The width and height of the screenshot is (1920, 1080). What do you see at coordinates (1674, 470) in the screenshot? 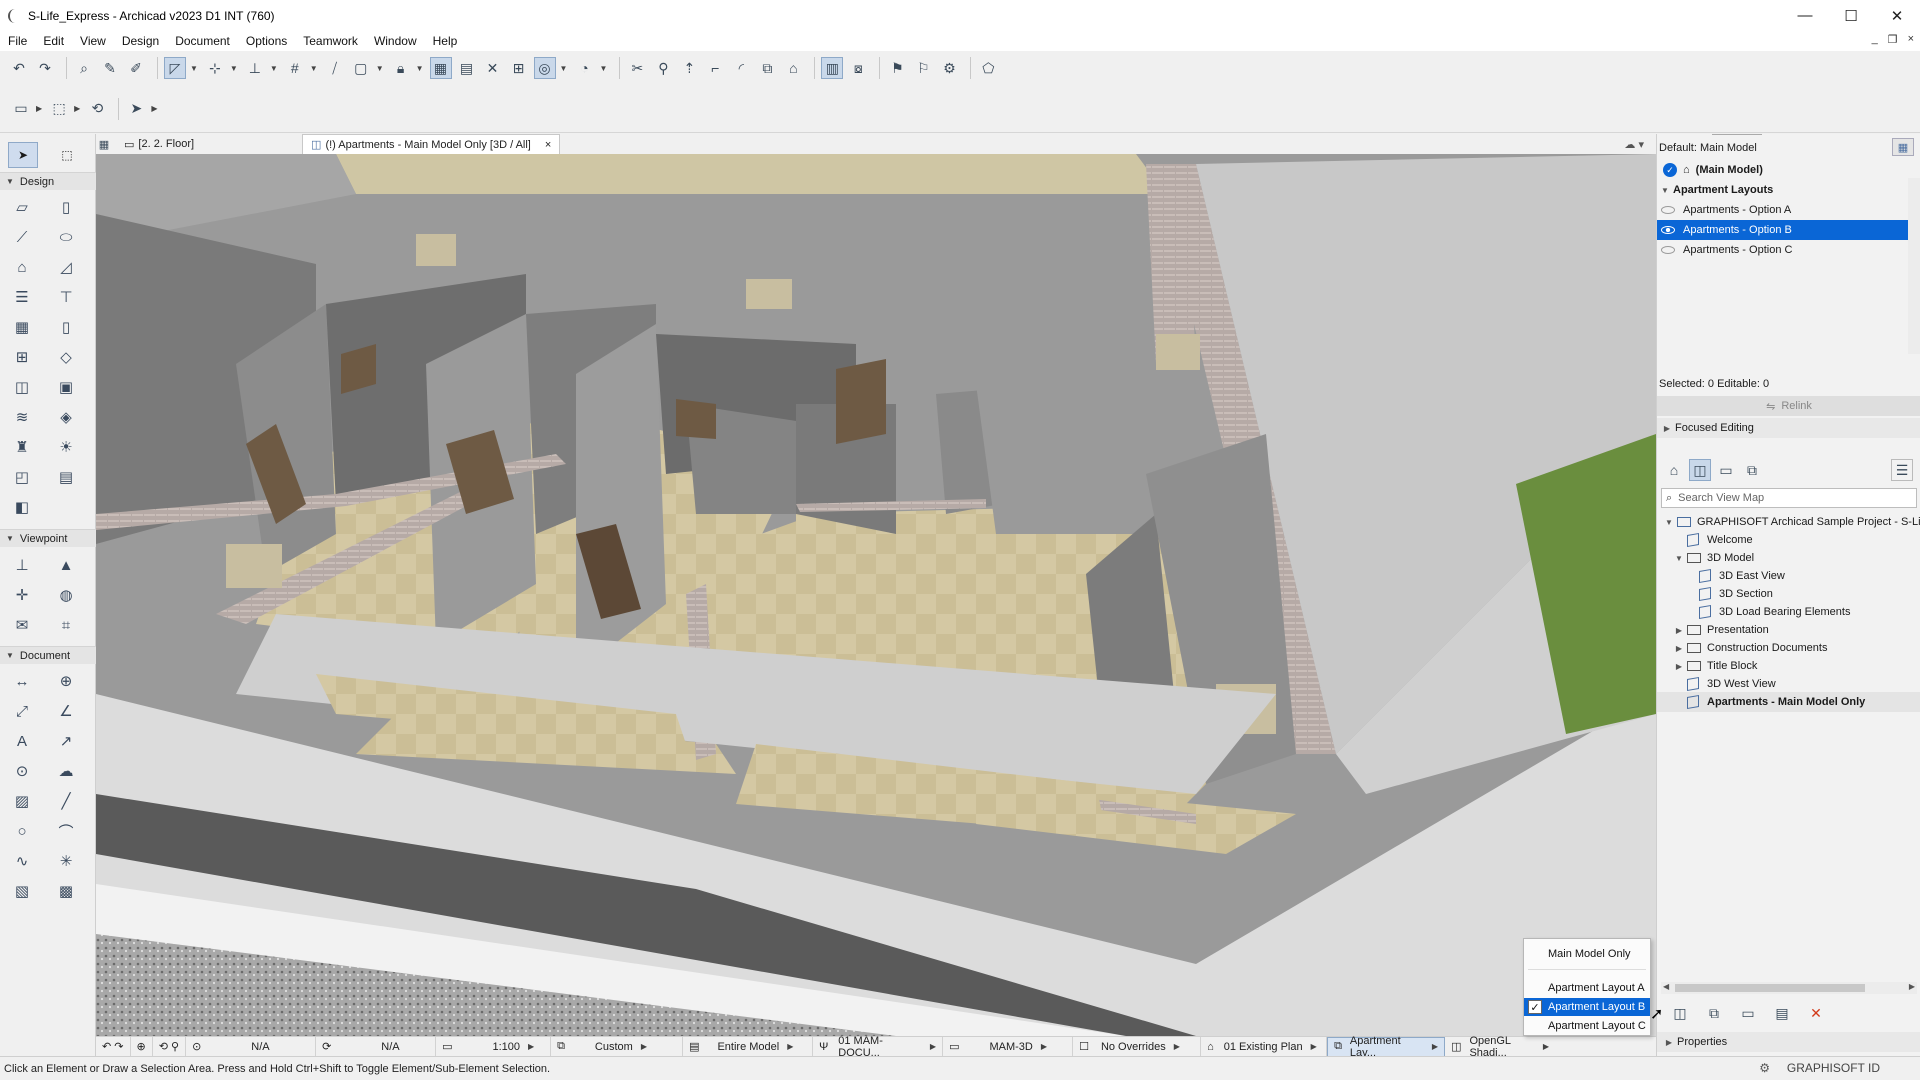
I see `project-map-icon: ⌂` at bounding box center [1674, 470].